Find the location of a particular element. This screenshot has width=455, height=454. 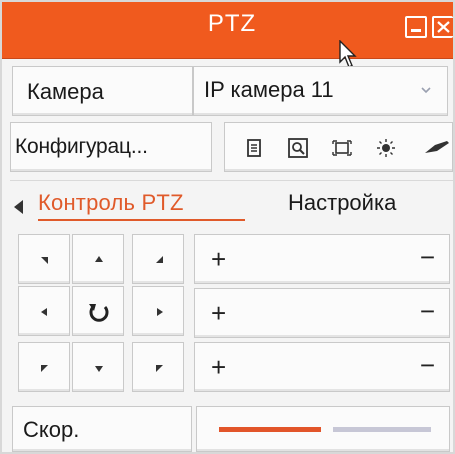

title-bar: PTZ is located at coordinates (227, 35).